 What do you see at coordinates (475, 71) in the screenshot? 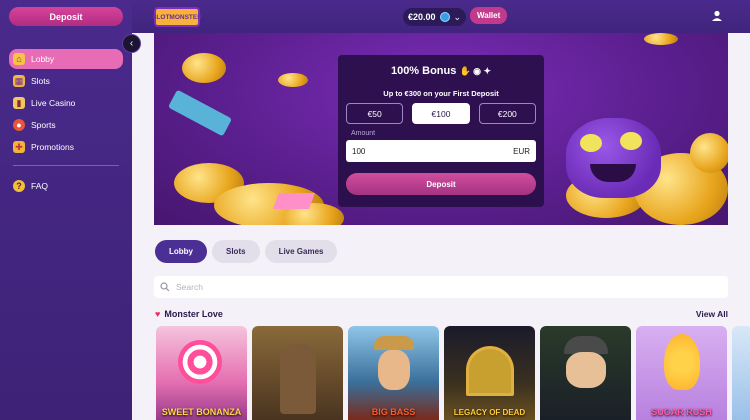
I see `bonus-emoji-icon: ✋ ◉ ✦` at bounding box center [475, 71].